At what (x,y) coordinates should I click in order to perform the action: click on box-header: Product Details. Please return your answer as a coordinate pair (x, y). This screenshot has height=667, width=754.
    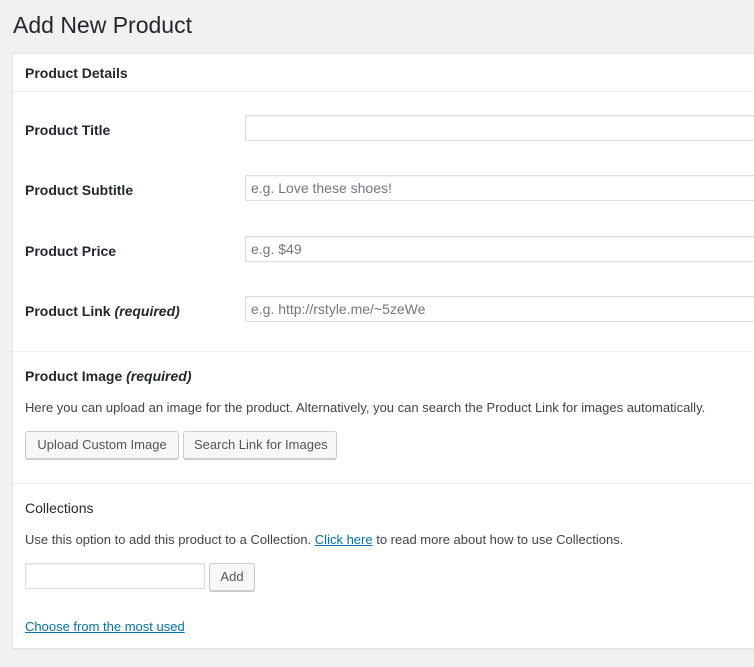
    Looking at the image, I should click on (383, 73).